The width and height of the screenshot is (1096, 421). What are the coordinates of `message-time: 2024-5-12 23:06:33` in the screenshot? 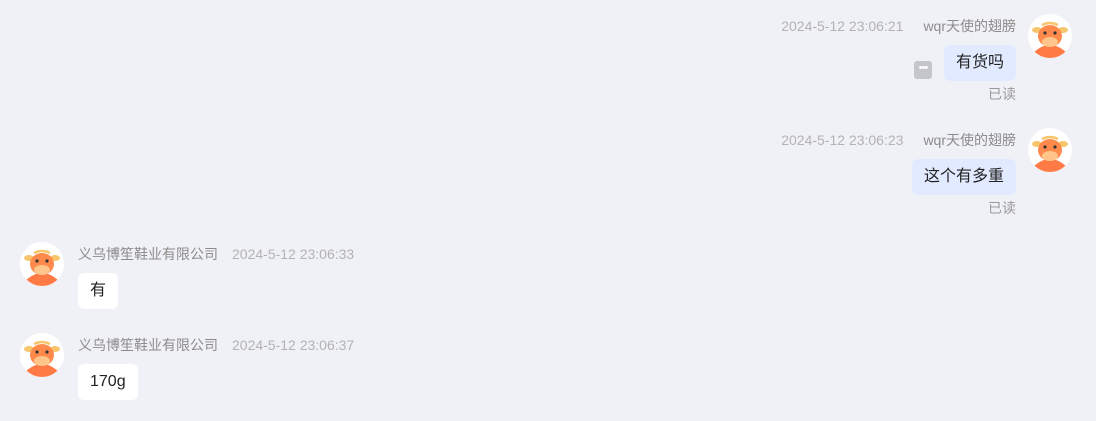 It's located at (293, 254).